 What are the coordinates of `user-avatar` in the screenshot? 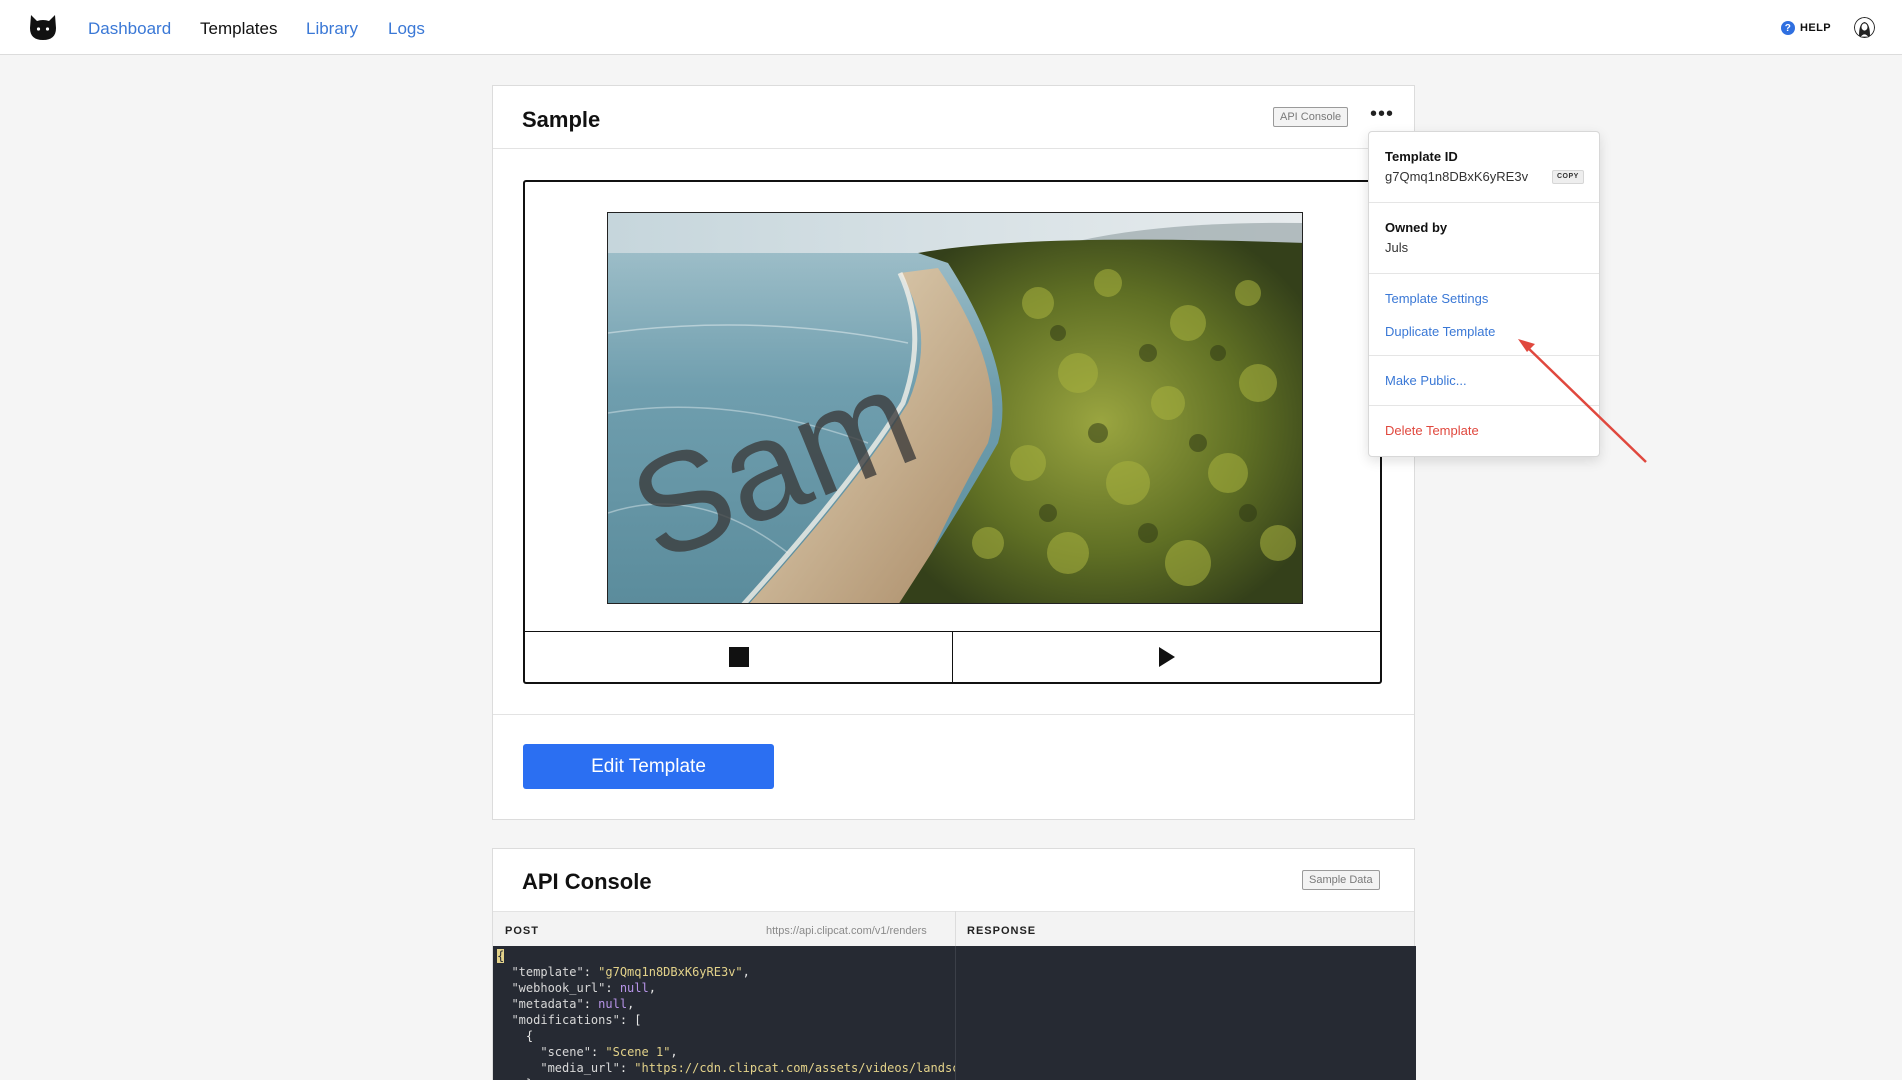 It's located at (1864, 27).